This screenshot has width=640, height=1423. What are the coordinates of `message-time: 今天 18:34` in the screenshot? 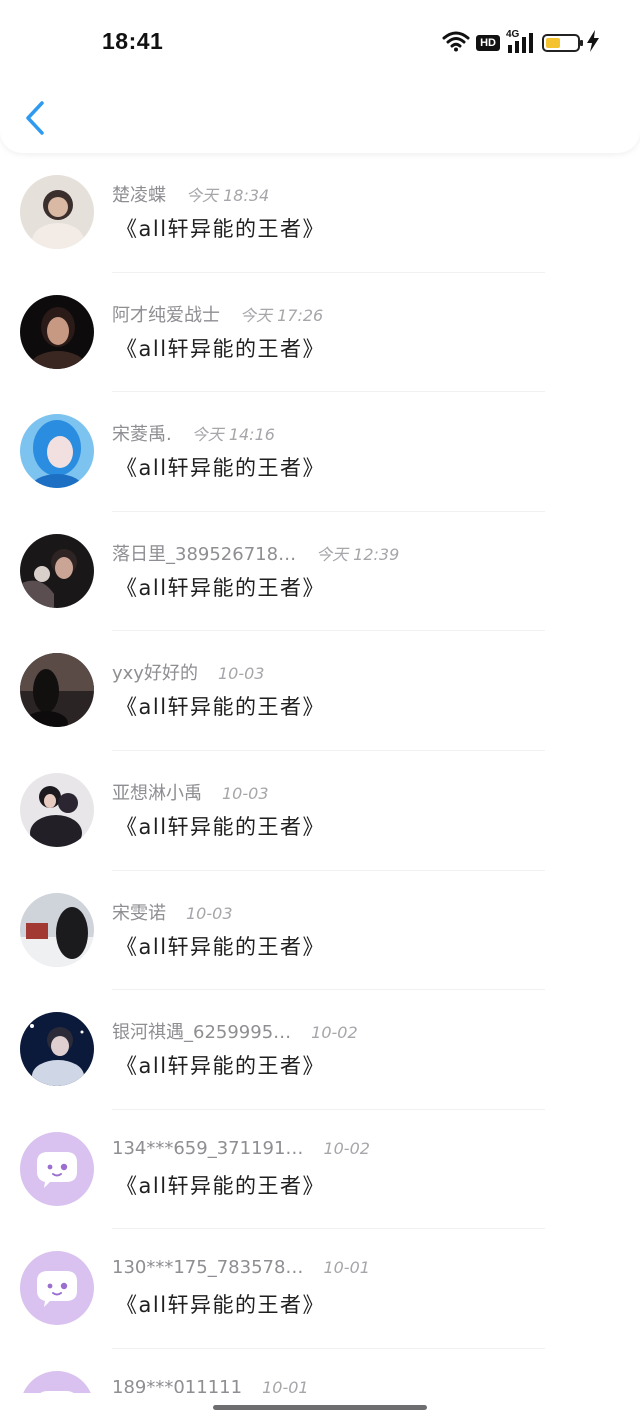 It's located at (228, 195).